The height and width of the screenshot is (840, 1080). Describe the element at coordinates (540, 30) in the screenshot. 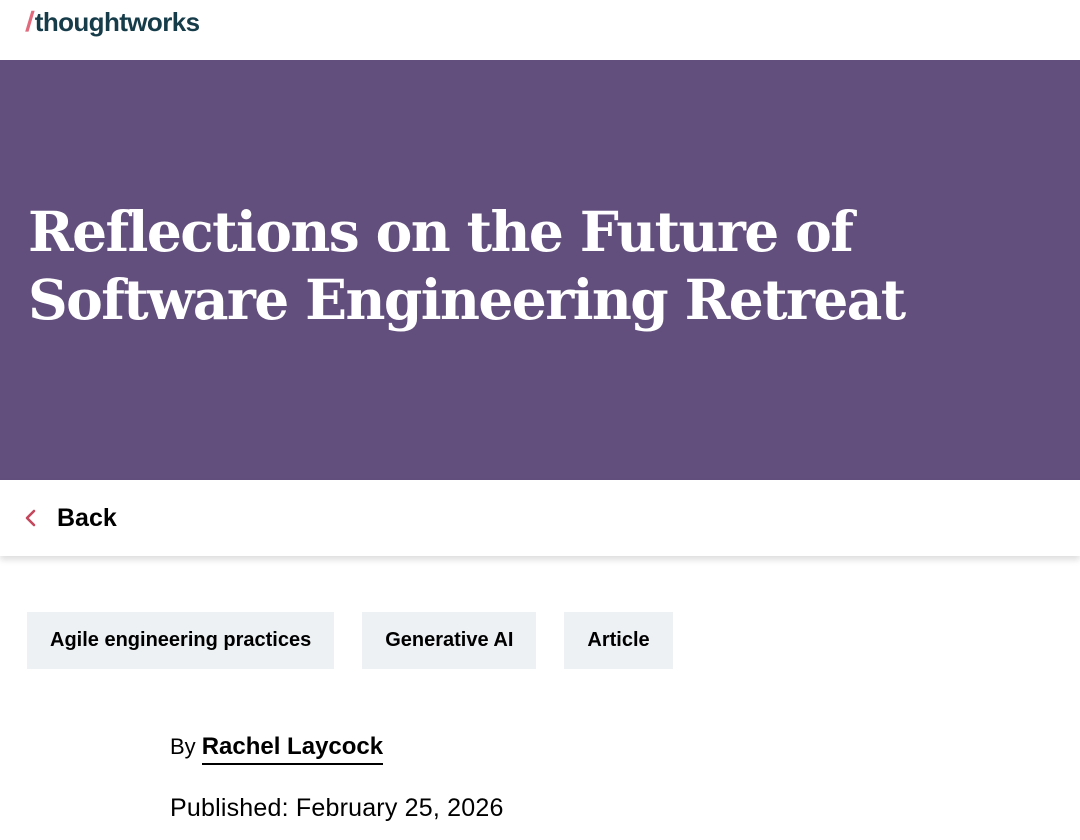

I see `site-header: / thoughtworks` at that location.